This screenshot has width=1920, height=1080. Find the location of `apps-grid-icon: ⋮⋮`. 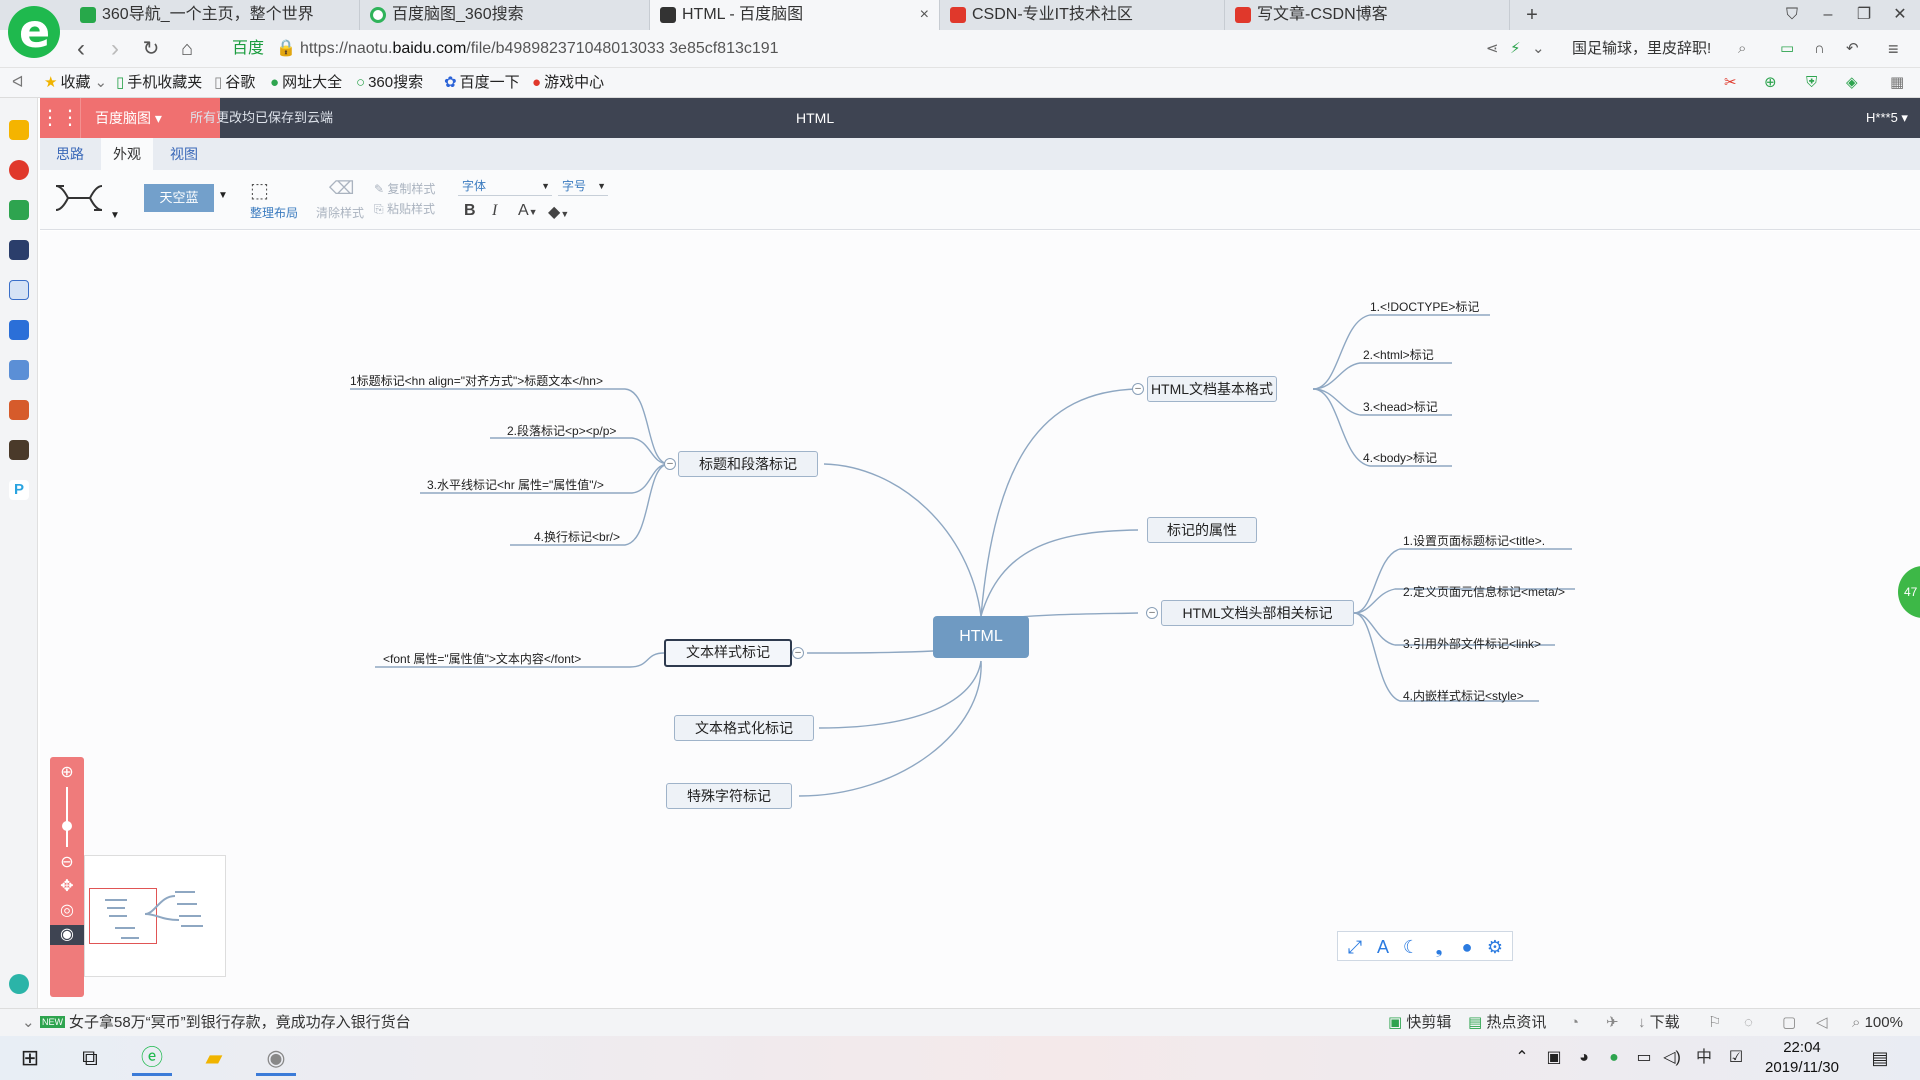

apps-grid-icon: ⋮⋮ is located at coordinates (60, 118).